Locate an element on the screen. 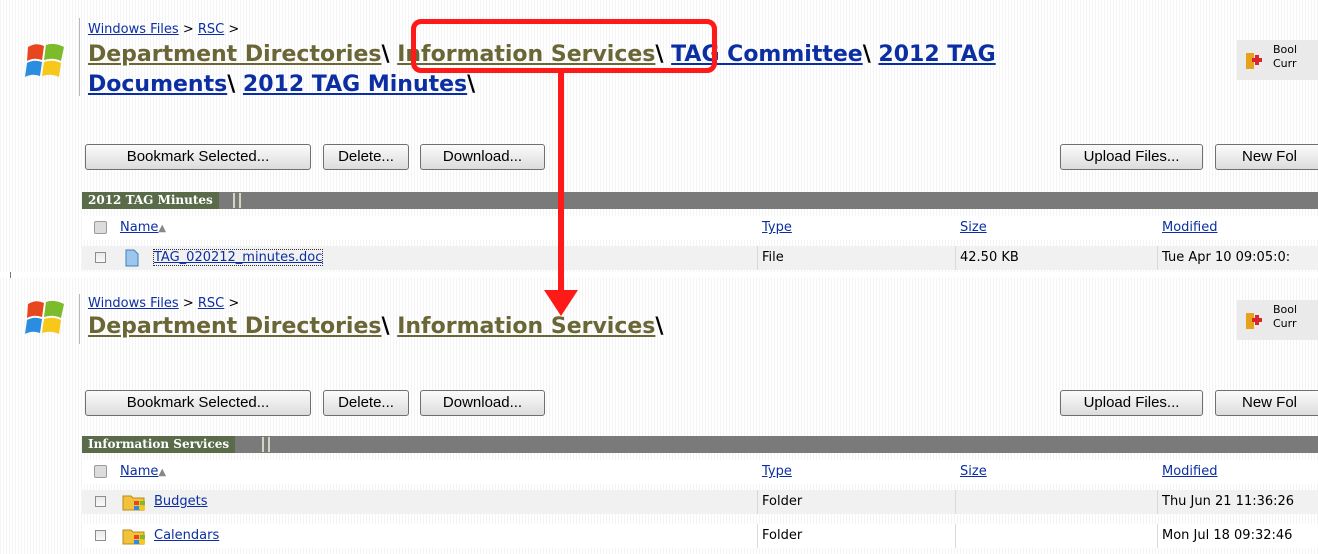 The image size is (1318, 554). folder-name: Budgets is located at coordinates (181, 502).